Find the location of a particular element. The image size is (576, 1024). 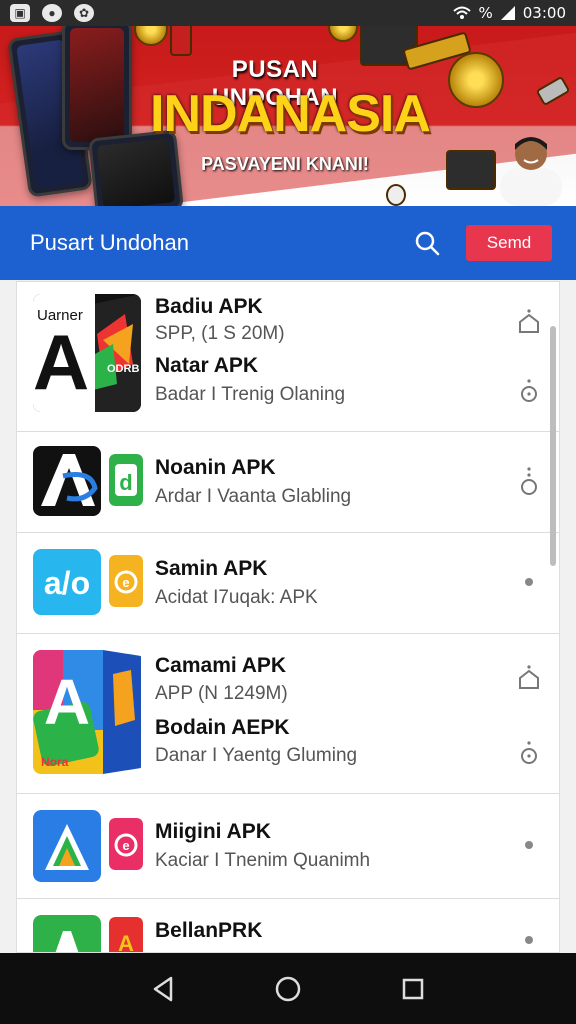

clock: 03:00 is located at coordinates (544, 13).